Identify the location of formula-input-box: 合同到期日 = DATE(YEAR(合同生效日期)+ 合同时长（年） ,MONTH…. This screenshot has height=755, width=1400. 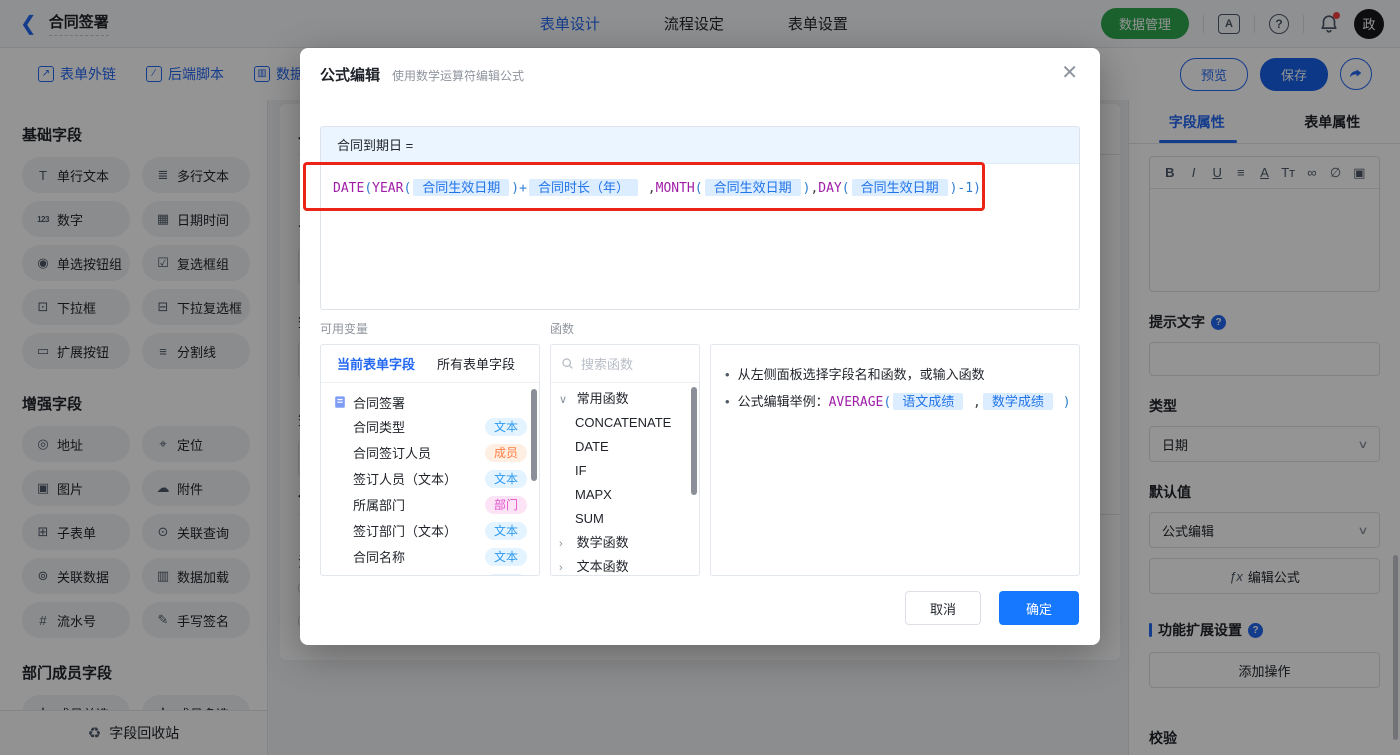
(700, 218).